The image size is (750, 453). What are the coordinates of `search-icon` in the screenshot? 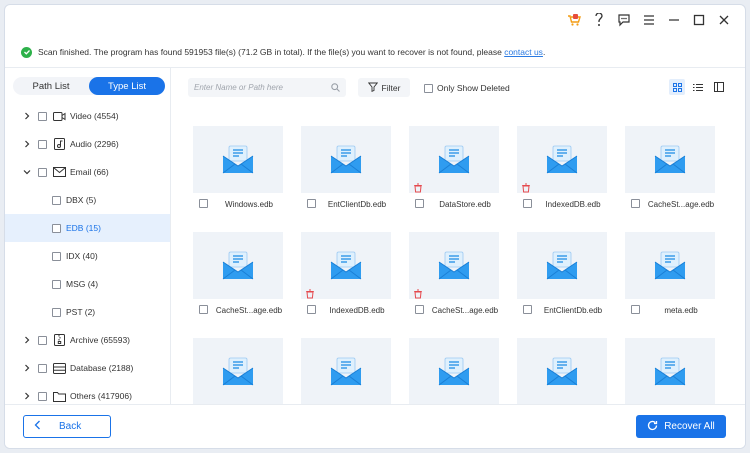 It's located at (335, 88).